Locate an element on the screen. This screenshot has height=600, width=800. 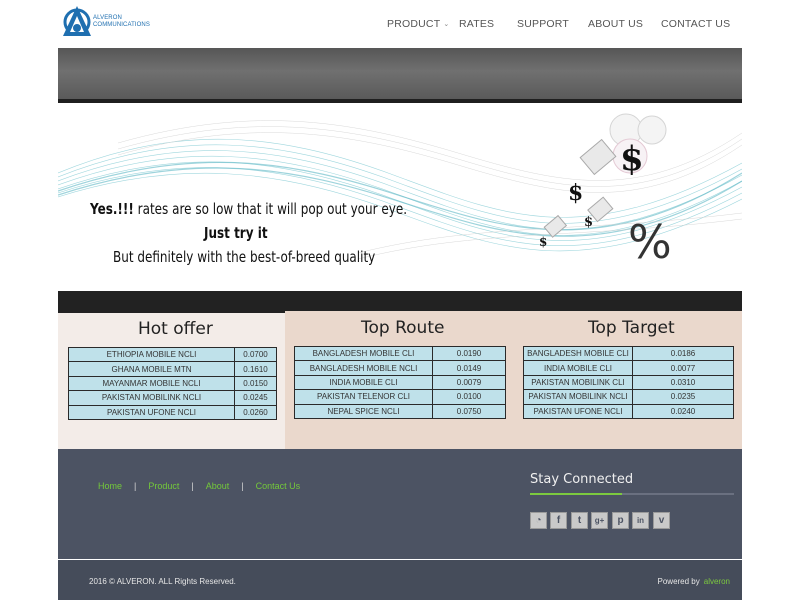
stay-connected-heading: Stay Connected is located at coordinates (582, 479).